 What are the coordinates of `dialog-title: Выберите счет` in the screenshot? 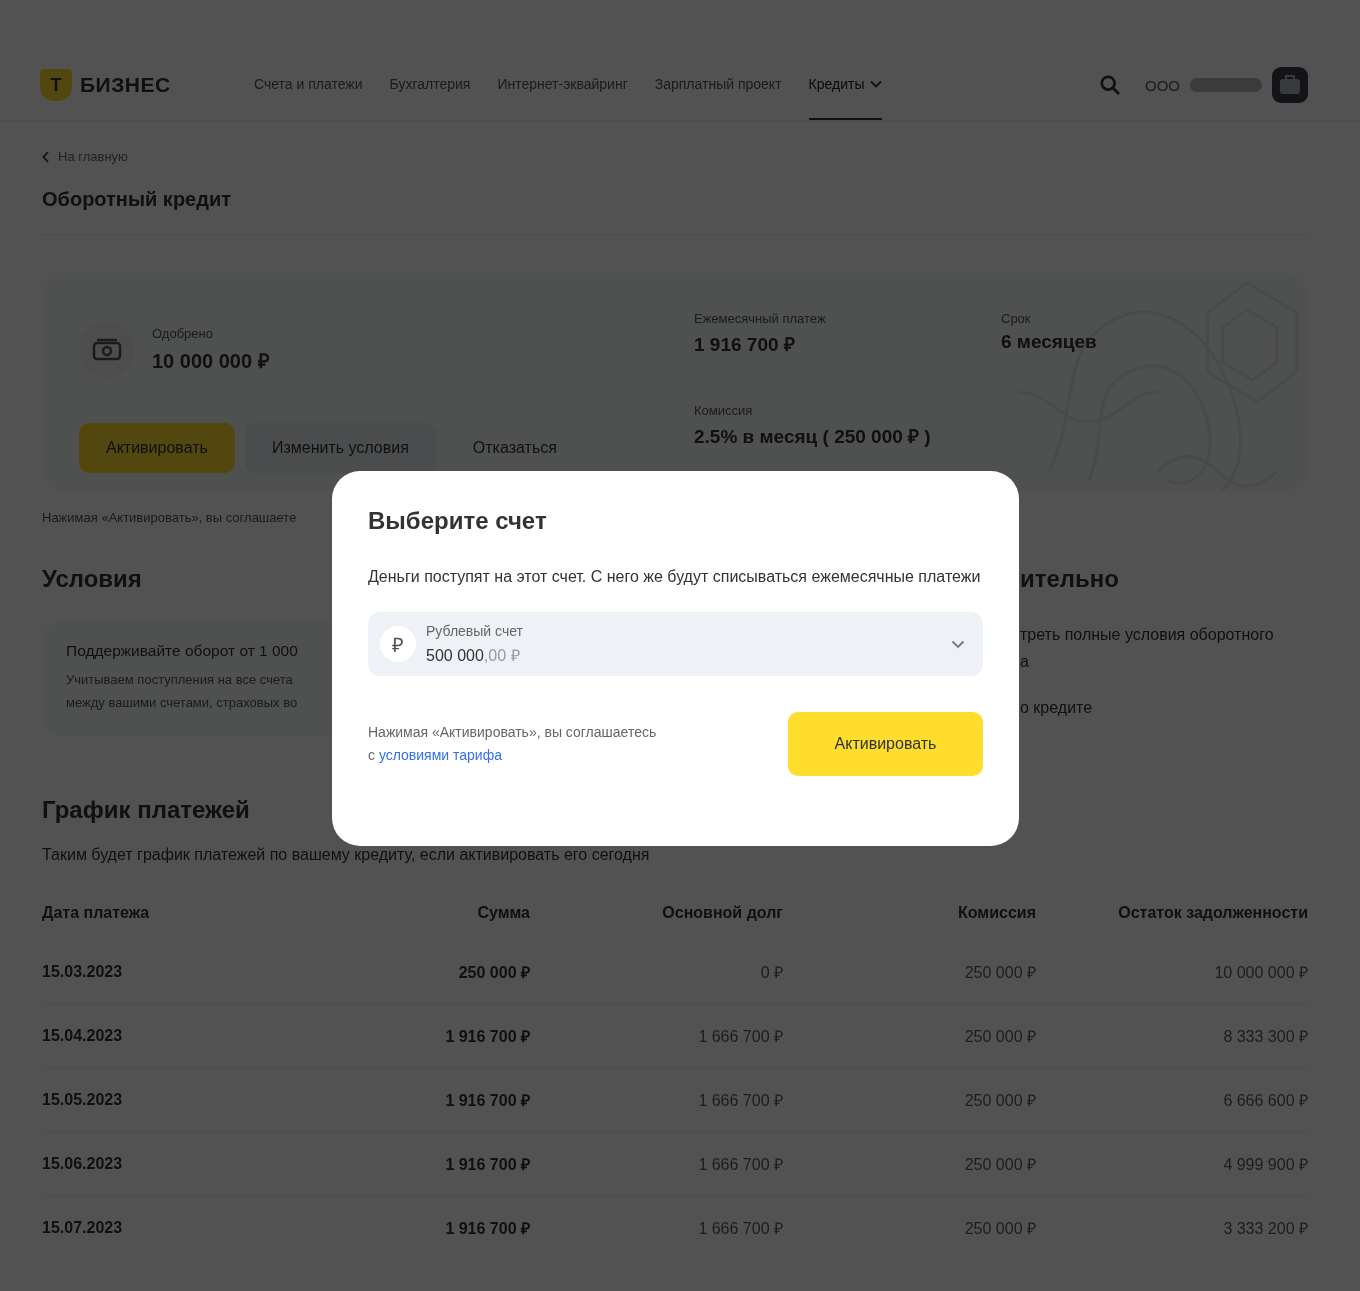 It's located at (458, 521).